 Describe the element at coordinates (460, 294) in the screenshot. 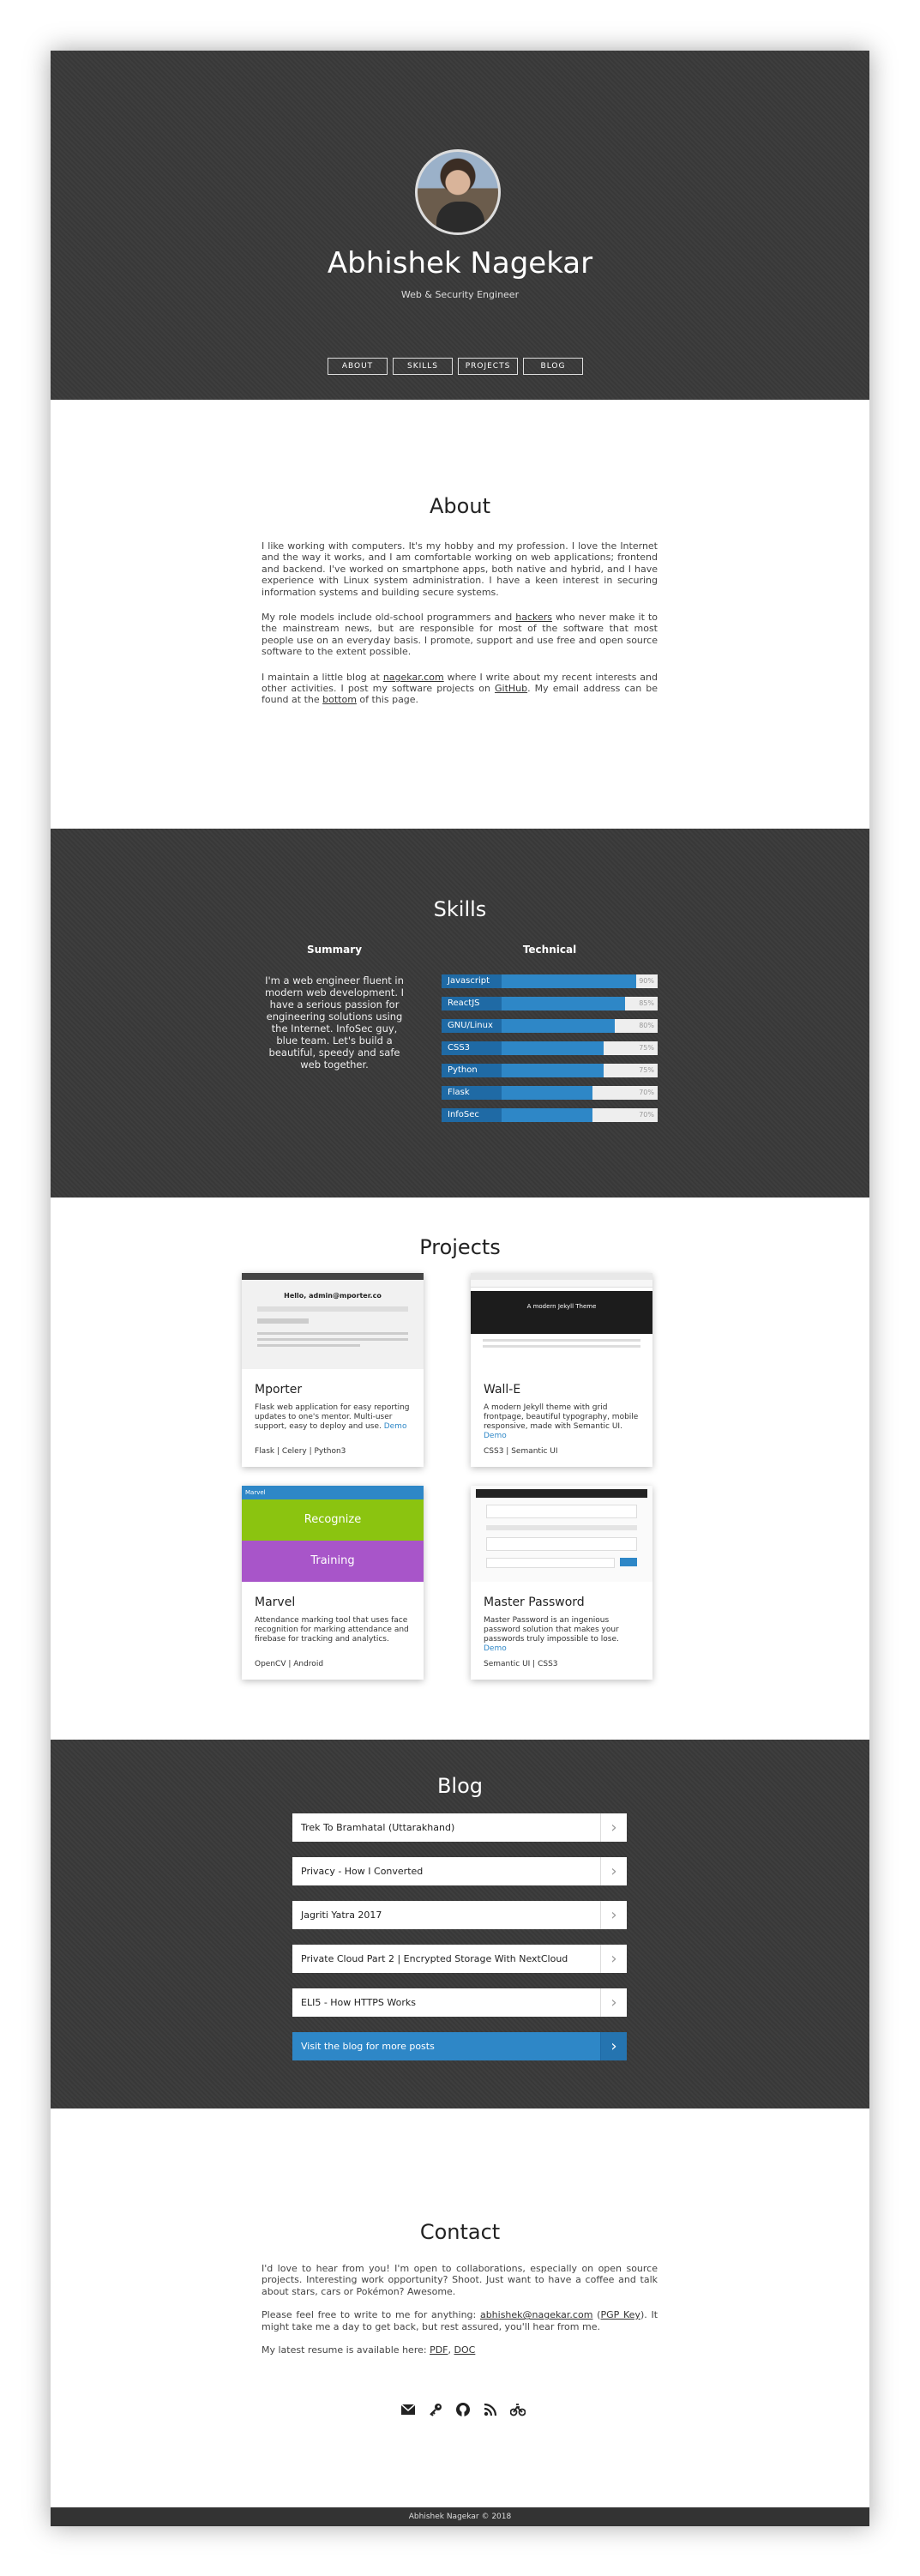

I see `site-subtitle: Web & Security Engineer` at that location.